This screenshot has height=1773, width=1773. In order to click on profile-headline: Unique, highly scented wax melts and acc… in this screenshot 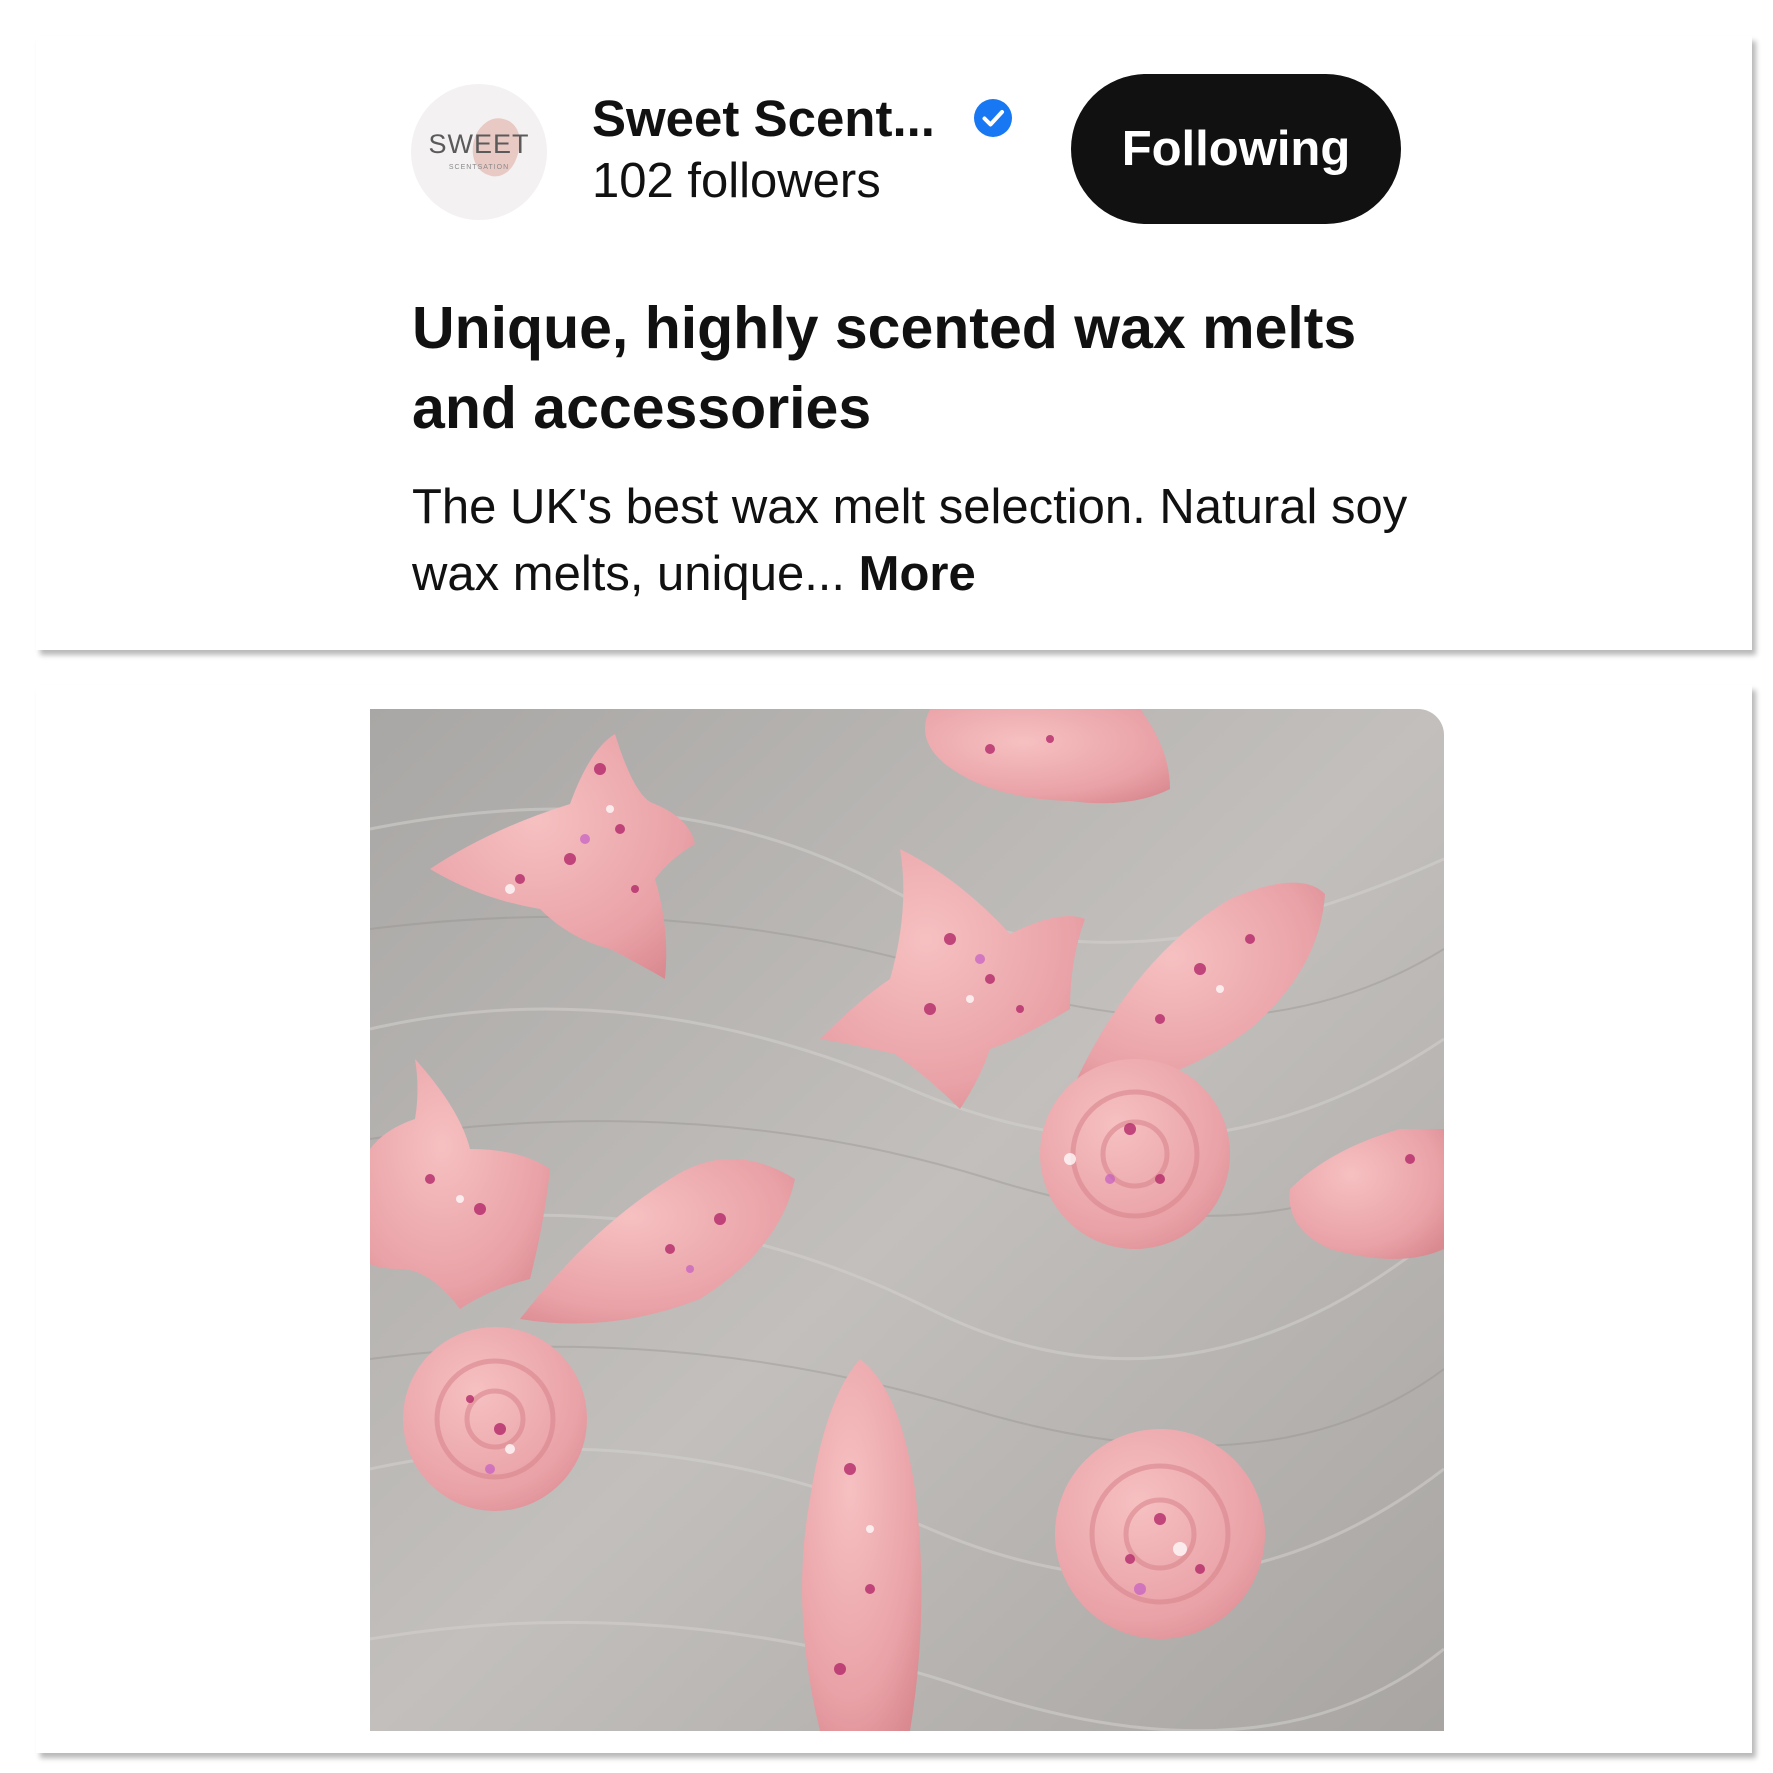, I will do `click(884, 368)`.